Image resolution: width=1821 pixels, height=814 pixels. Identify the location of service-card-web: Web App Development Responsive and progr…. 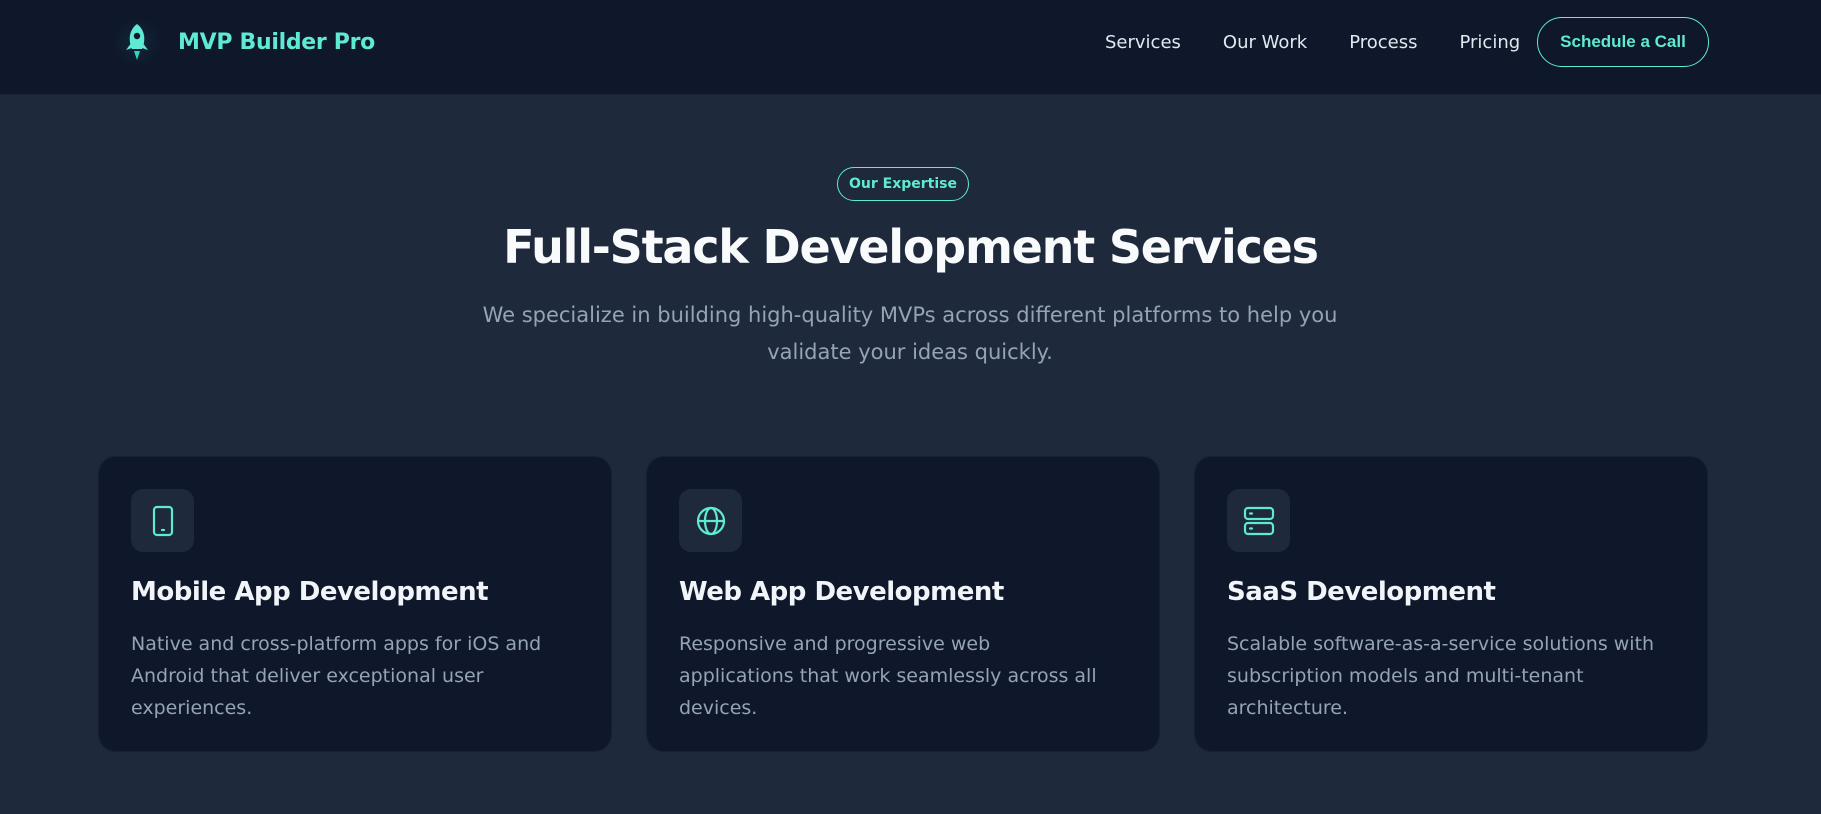
(903, 604).